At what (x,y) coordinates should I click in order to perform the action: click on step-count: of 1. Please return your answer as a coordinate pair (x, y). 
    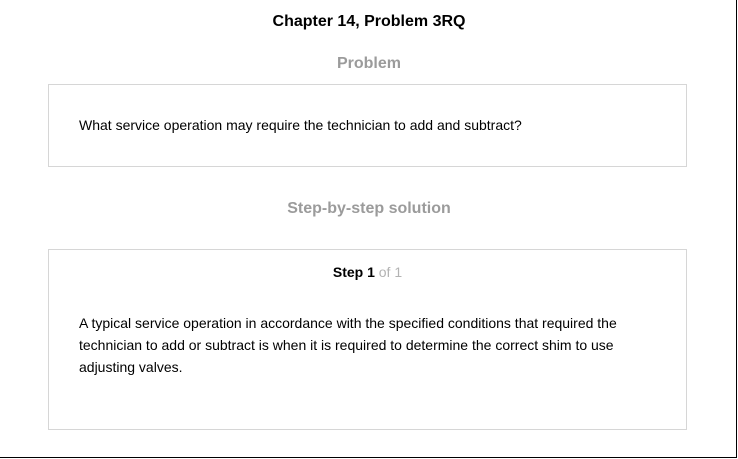
    Looking at the image, I should click on (390, 272).